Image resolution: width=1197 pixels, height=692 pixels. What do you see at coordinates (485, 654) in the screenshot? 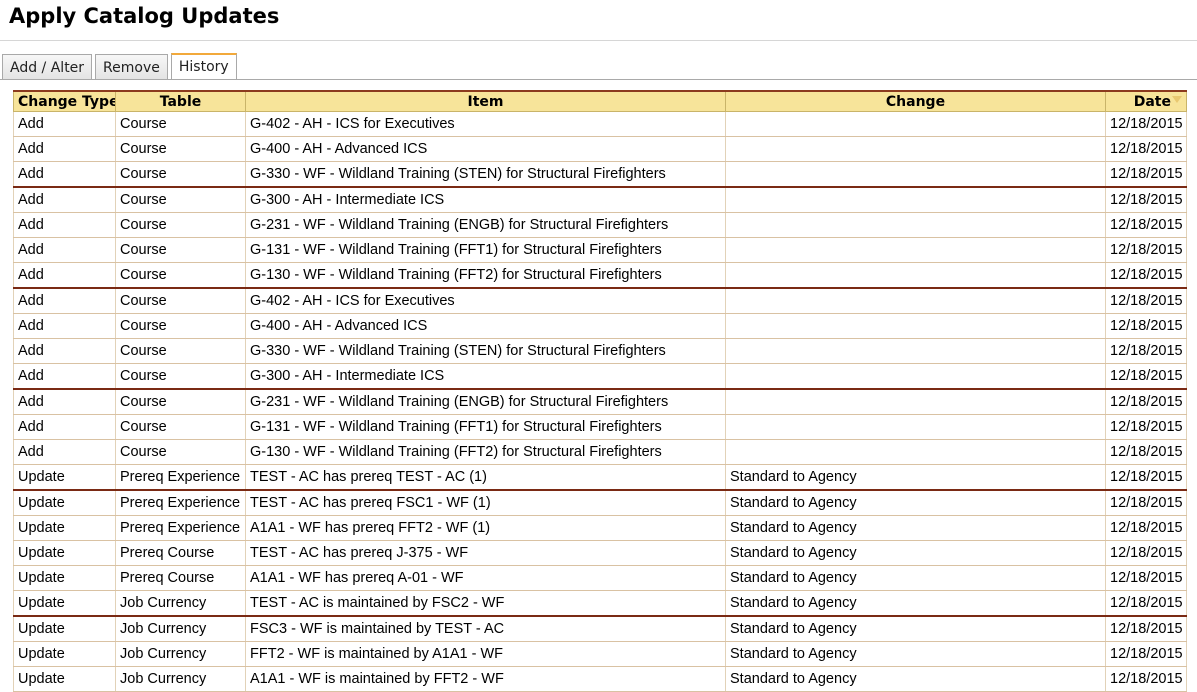
I see `cell-item: FFT2 - WF is maintained by A1A1 - WF` at bounding box center [485, 654].